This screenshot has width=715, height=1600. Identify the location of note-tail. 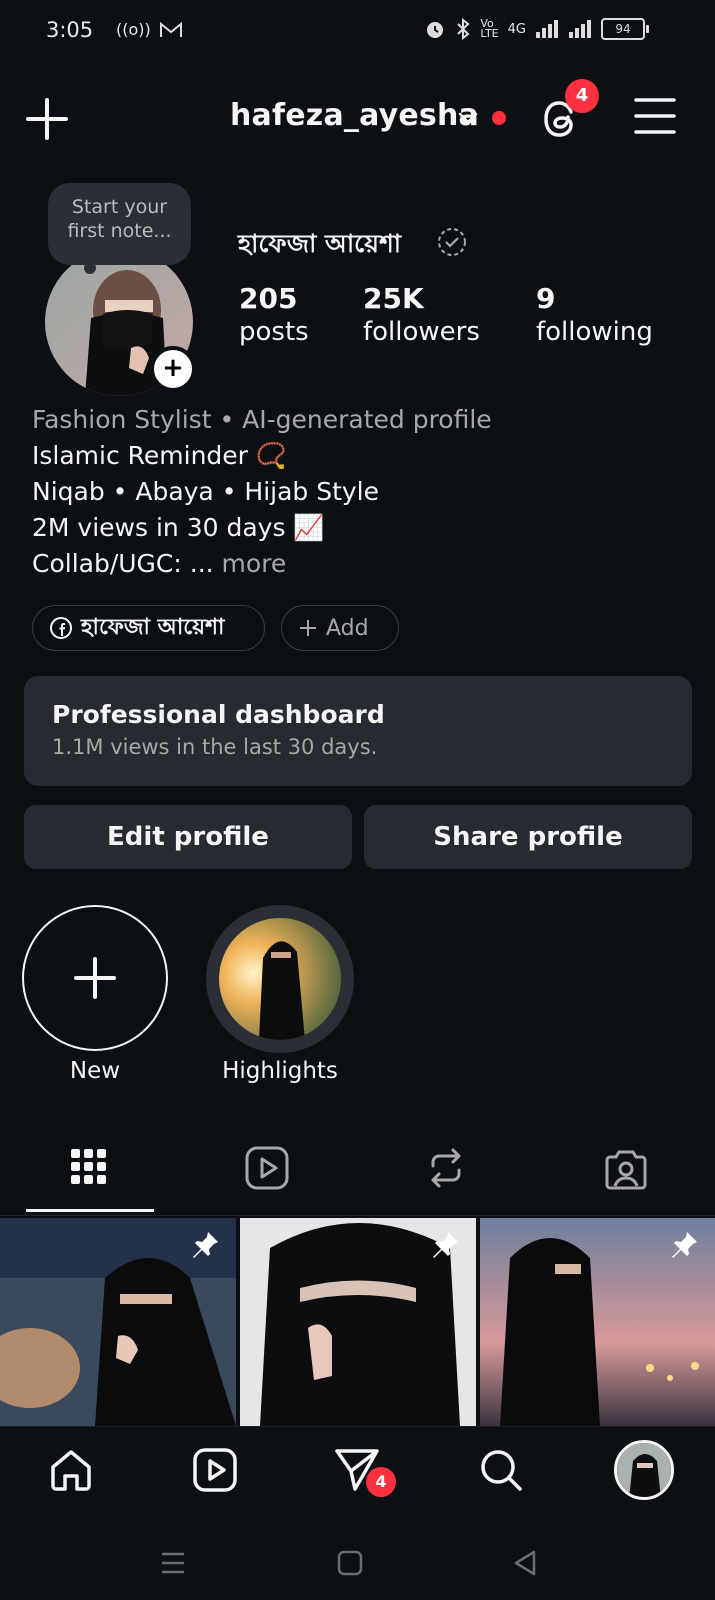
(90, 268).